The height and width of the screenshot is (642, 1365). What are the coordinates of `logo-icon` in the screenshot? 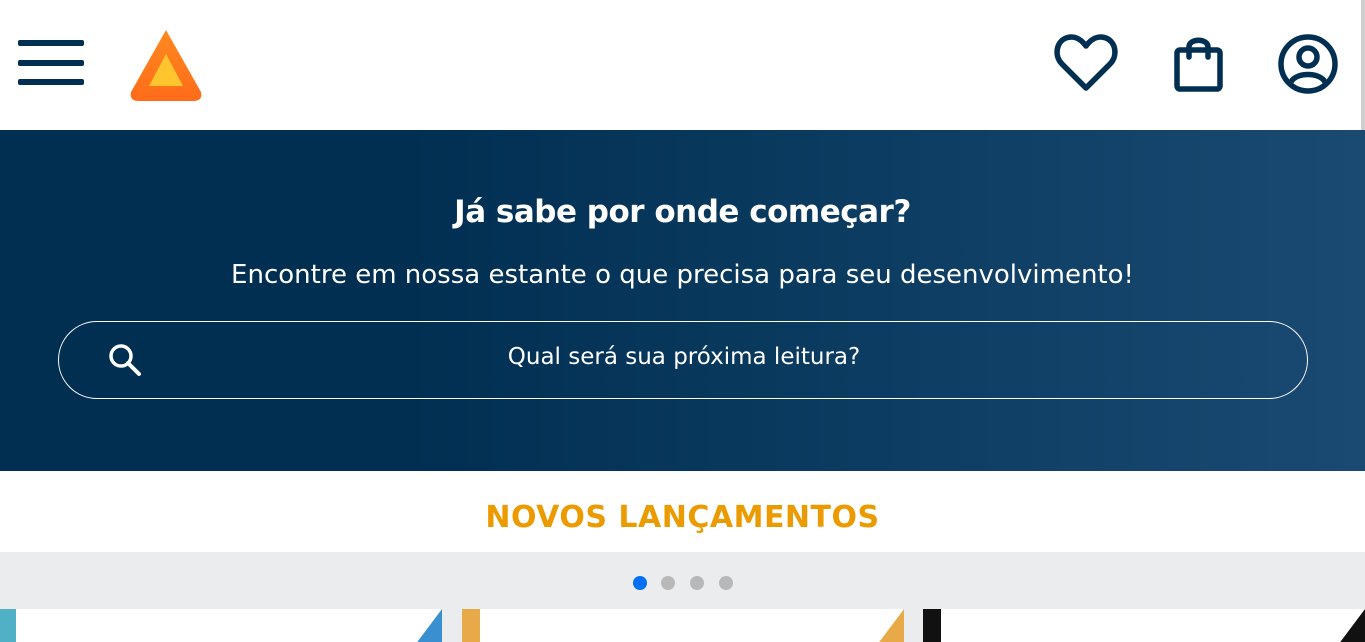 It's located at (166, 65).